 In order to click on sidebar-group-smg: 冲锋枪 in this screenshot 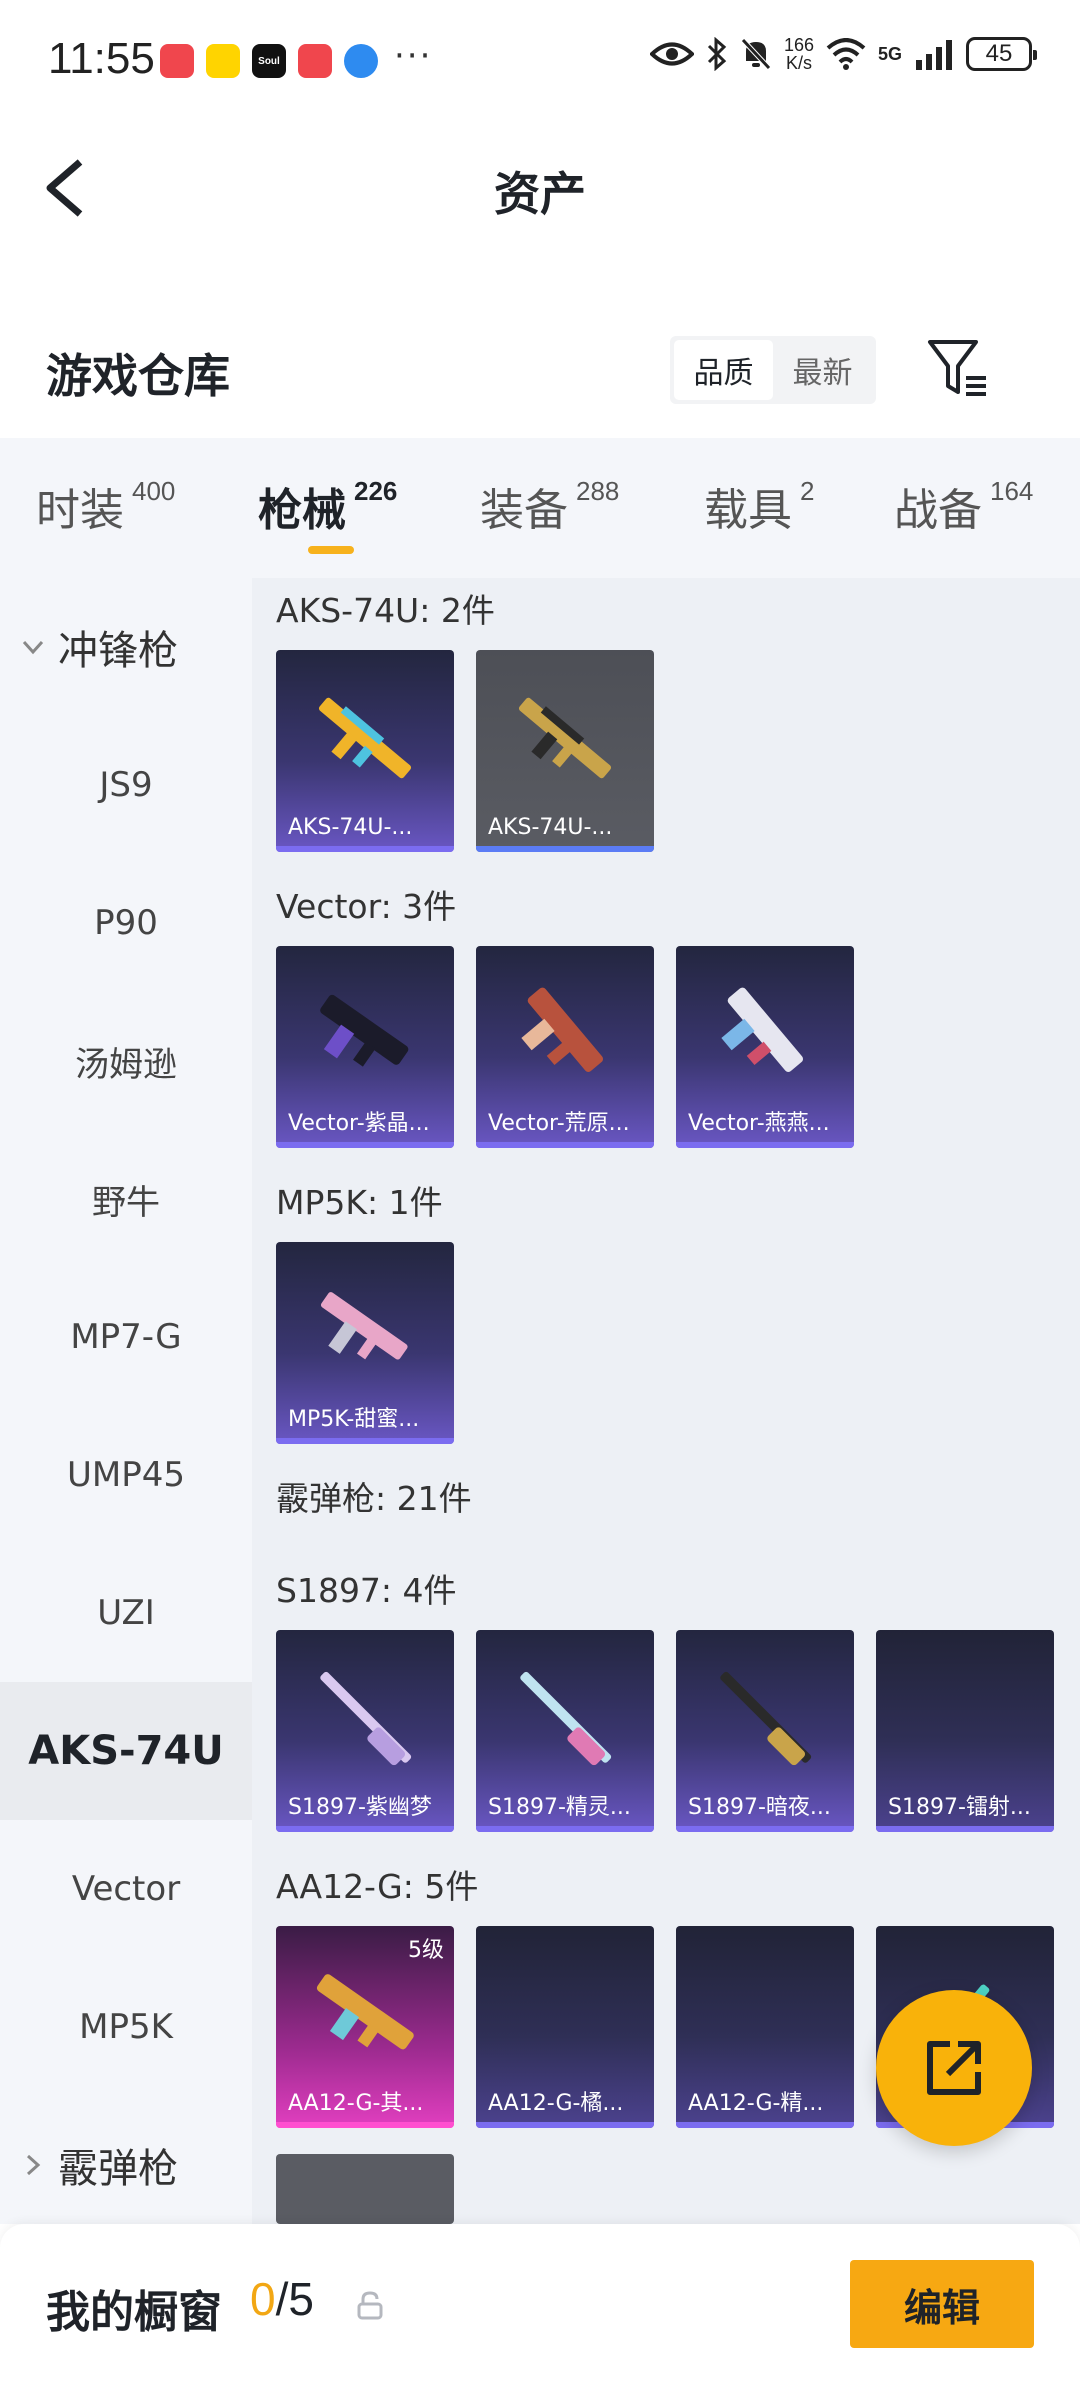, I will do `click(126, 647)`.